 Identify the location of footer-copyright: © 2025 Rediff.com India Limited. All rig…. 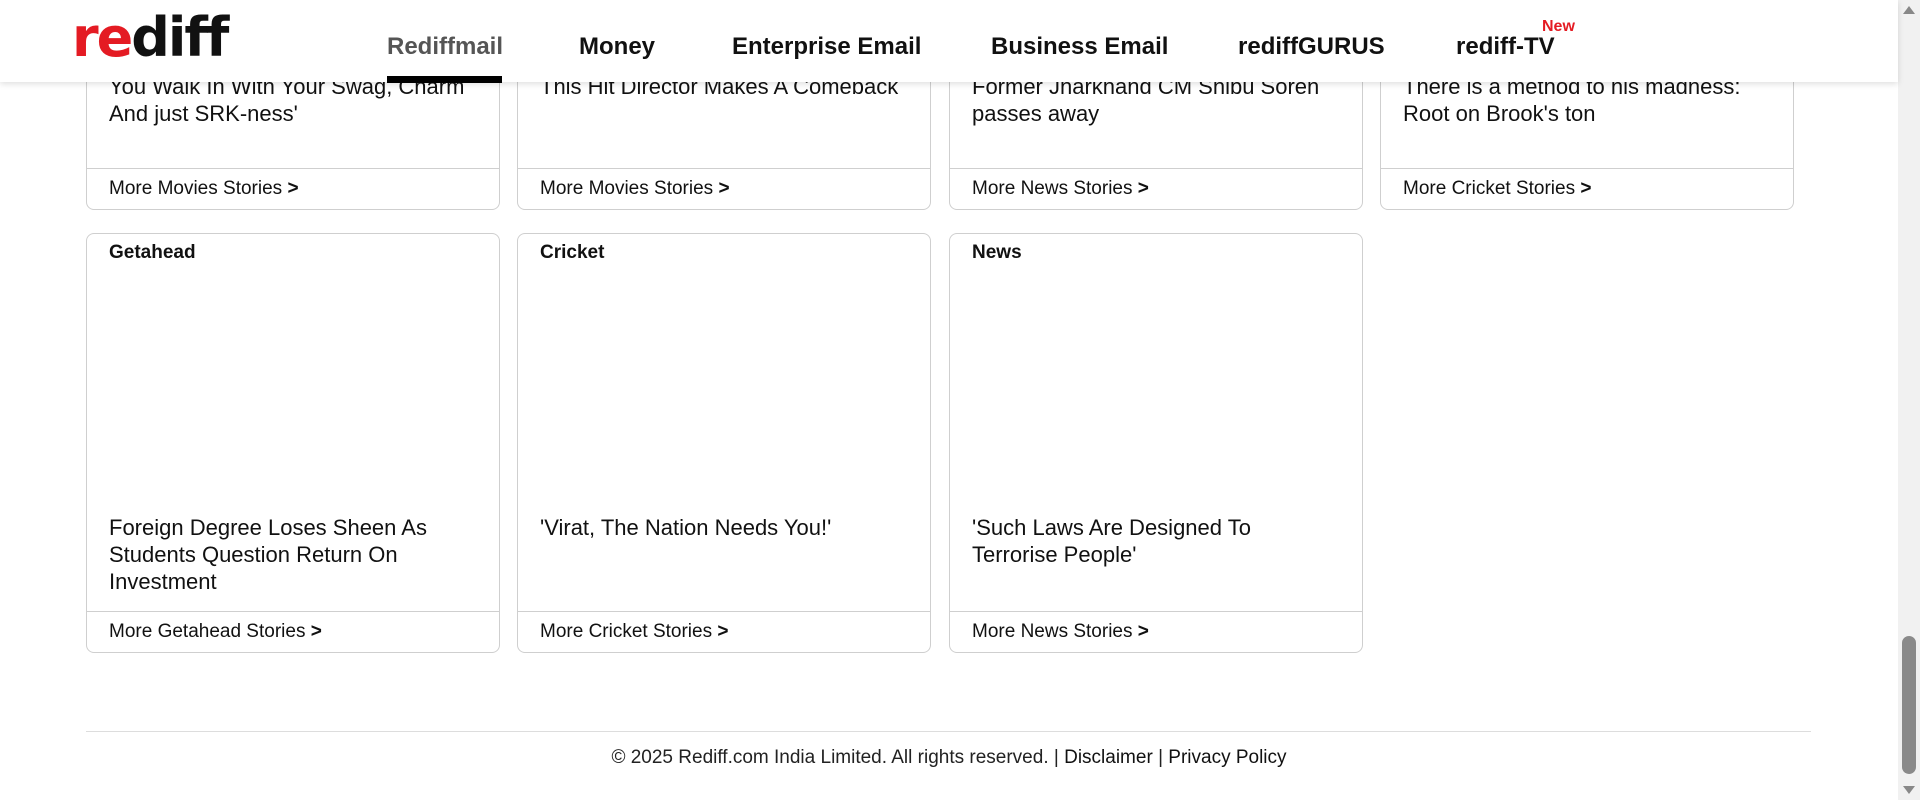
(949, 758).